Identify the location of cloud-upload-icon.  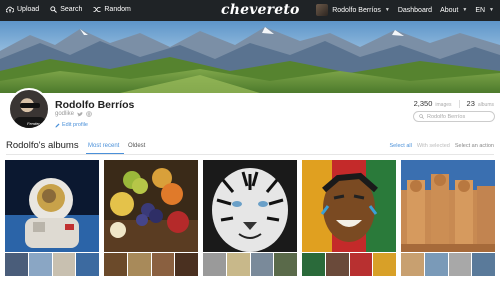
(10, 9).